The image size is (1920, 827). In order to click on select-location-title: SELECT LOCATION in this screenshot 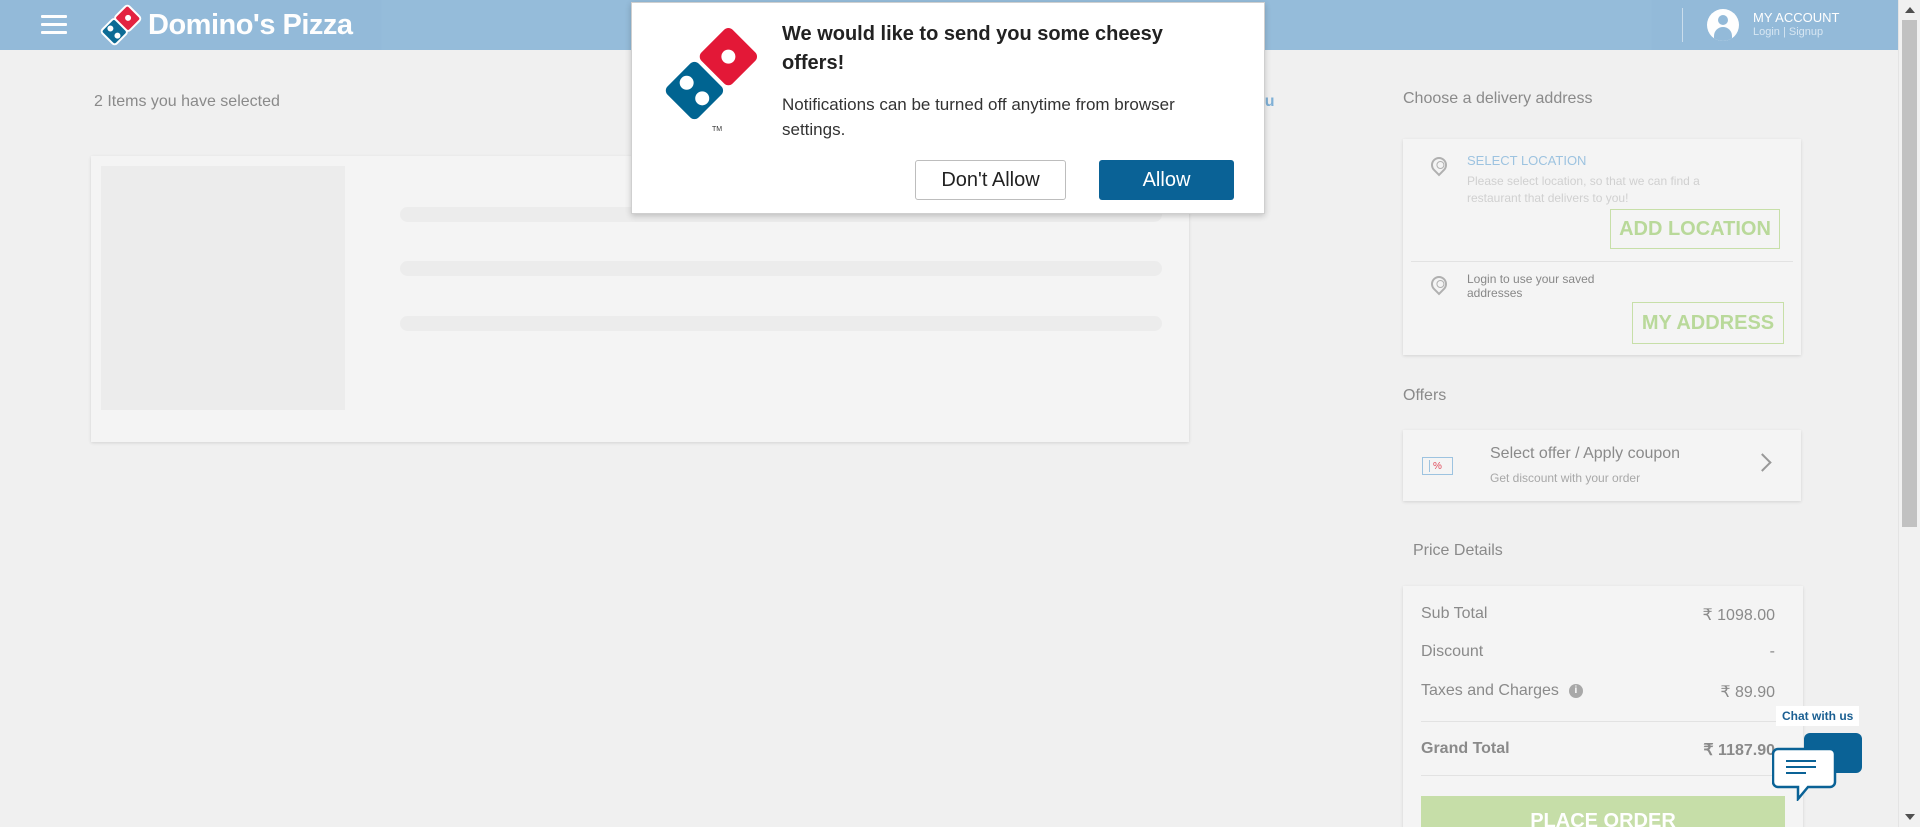, I will do `click(1526, 160)`.